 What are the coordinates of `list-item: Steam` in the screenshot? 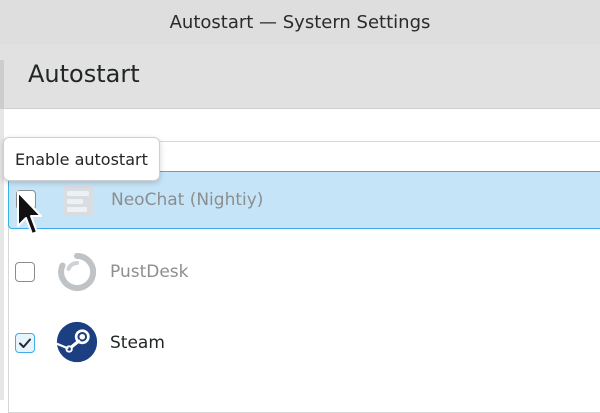 It's located at (304, 344).